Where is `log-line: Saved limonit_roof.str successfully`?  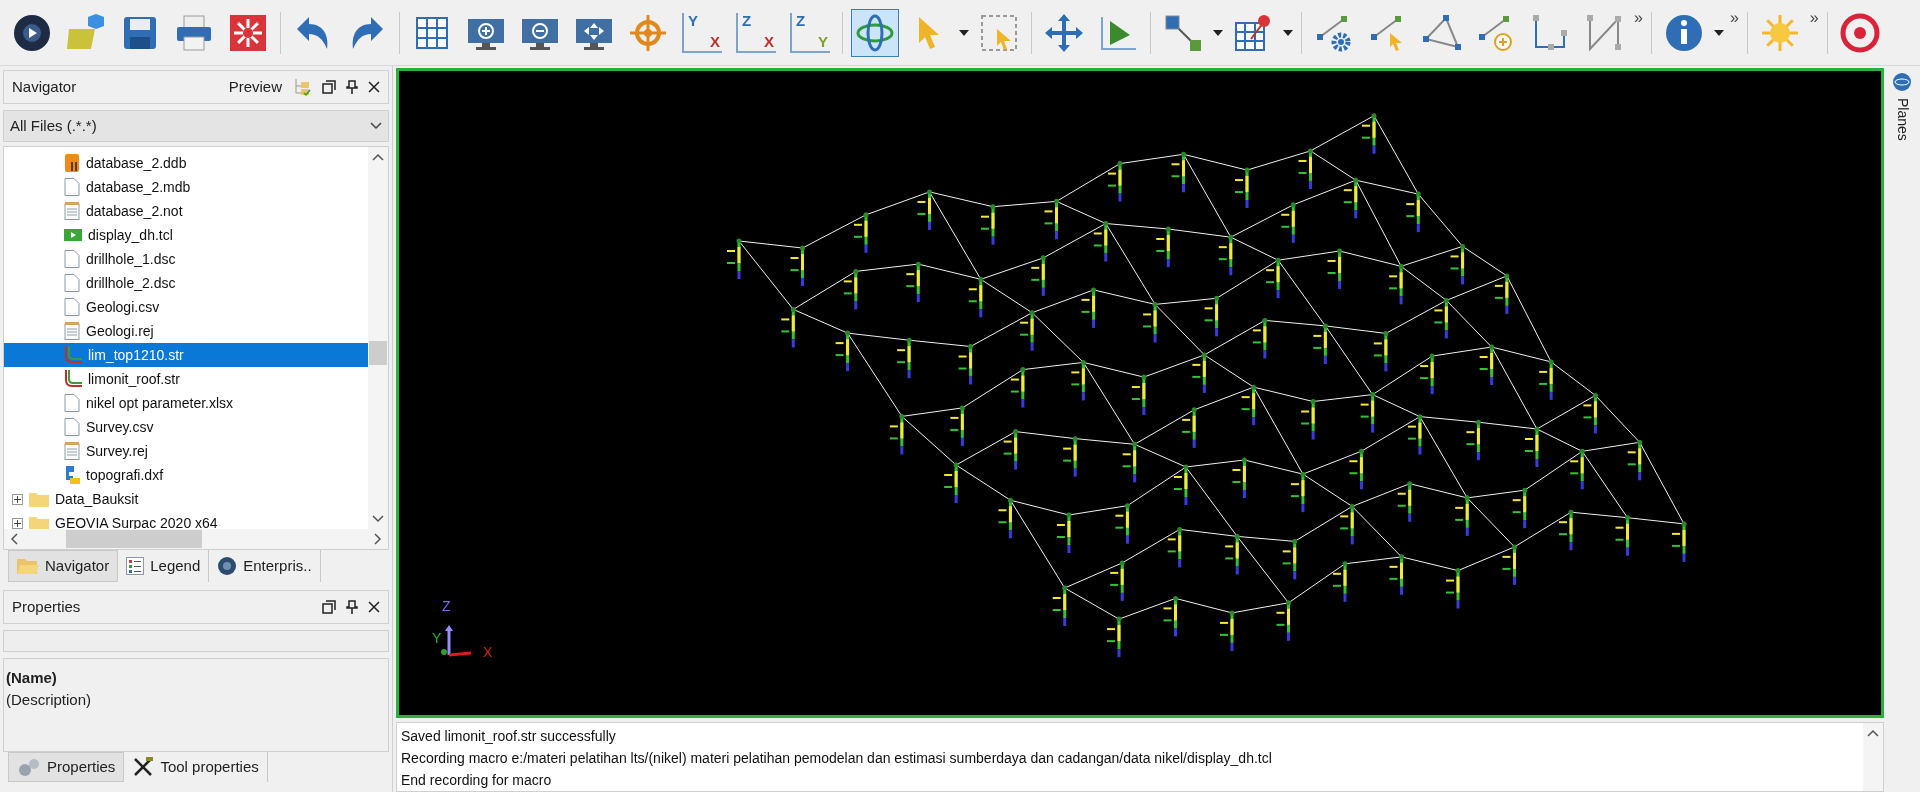 log-line: Saved limonit_roof.str successfully is located at coordinates (509, 736).